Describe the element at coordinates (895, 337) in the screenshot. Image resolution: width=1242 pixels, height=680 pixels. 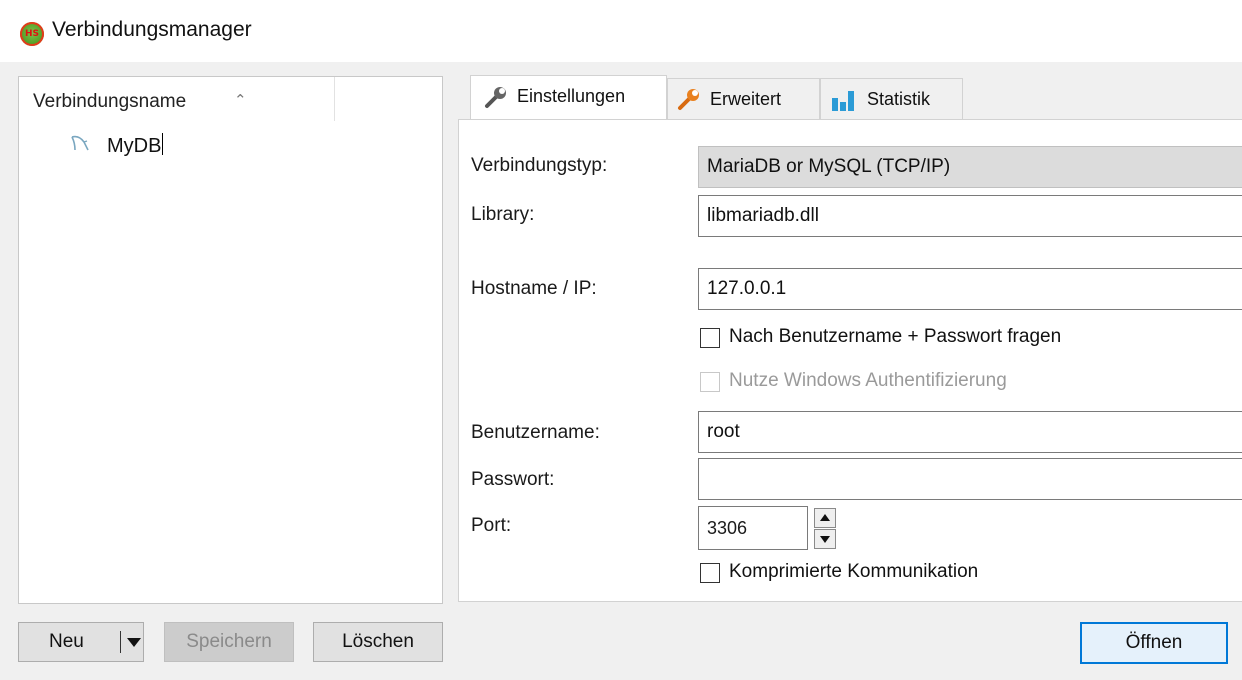
I see `prompt-credentials-label: Nach Benutzername + Passwort fragen` at that location.